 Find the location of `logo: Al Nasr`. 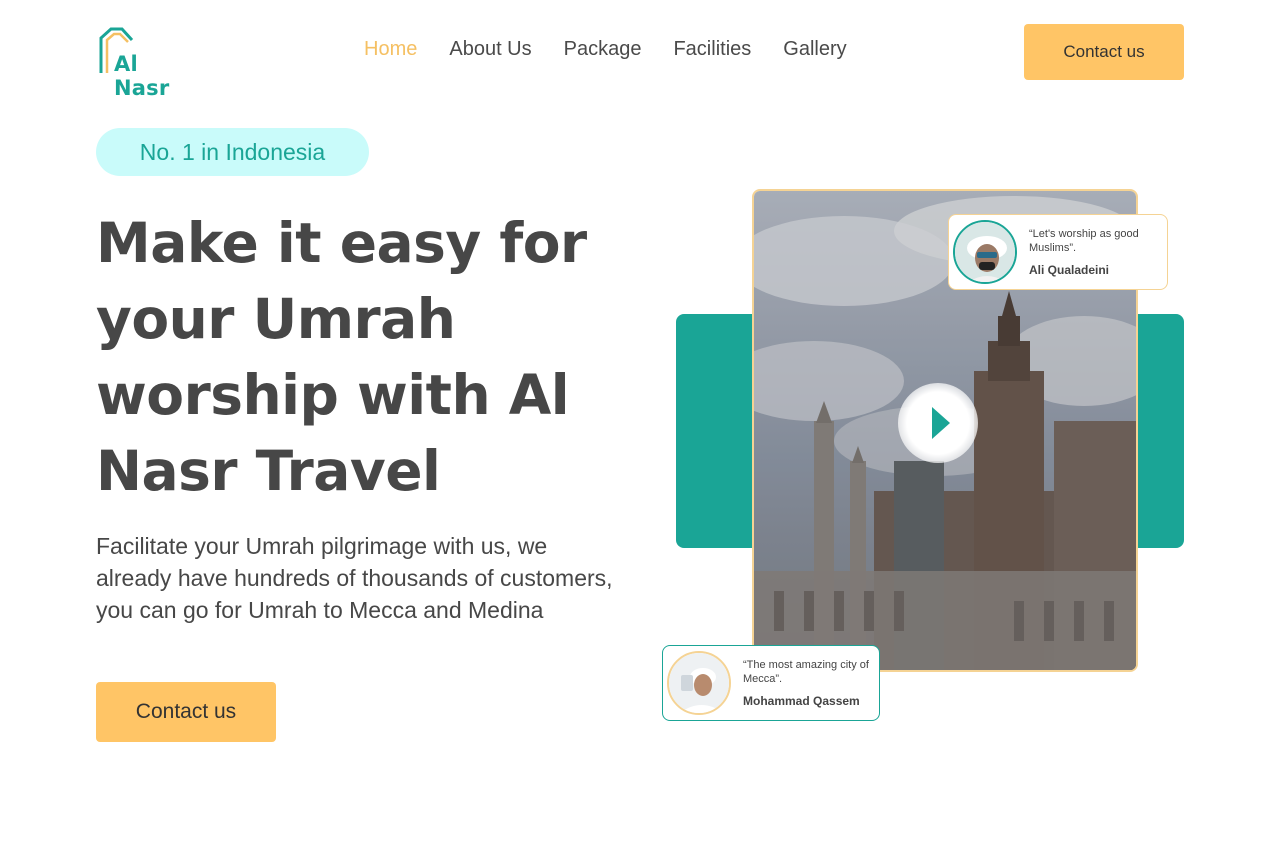

logo: Al Nasr is located at coordinates (146, 63).